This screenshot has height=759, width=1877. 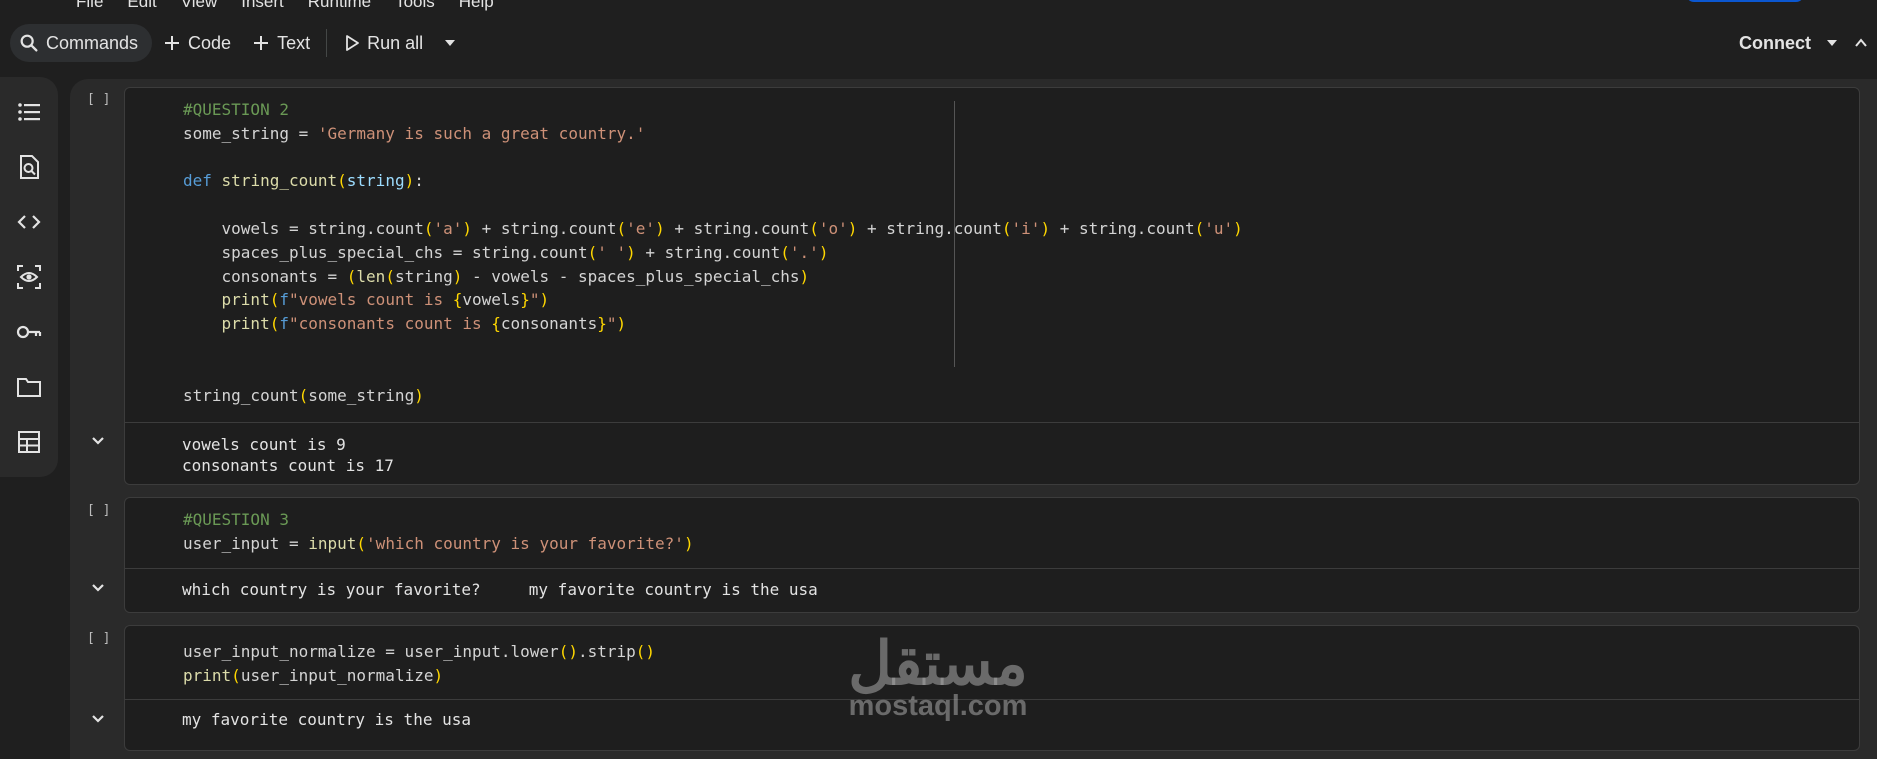 What do you see at coordinates (288, 455) in the screenshot?
I see `cell-output: vowels count is 9 consonants count is 17` at bounding box center [288, 455].